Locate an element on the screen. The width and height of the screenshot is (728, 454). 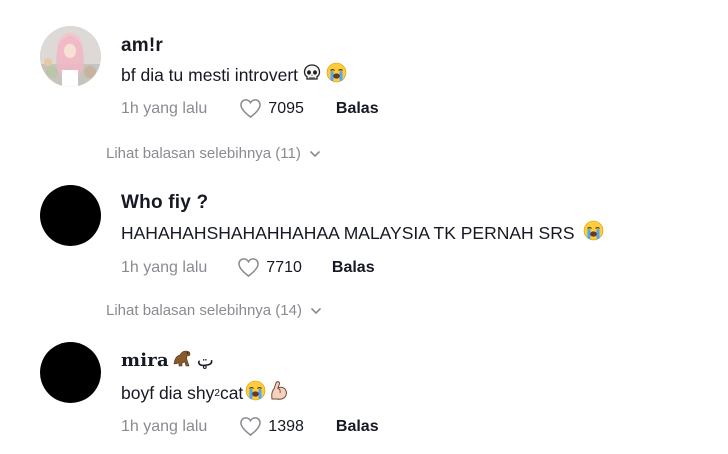
like-count: 1398 is located at coordinates (286, 426).